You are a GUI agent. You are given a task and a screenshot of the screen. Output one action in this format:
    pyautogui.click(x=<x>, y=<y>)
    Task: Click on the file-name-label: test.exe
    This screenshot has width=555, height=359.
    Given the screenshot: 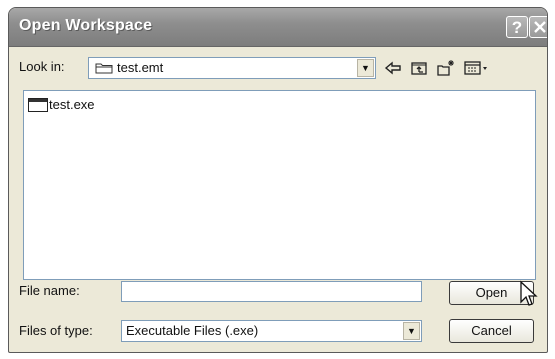 What is the action you would take?
    pyautogui.click(x=72, y=104)
    